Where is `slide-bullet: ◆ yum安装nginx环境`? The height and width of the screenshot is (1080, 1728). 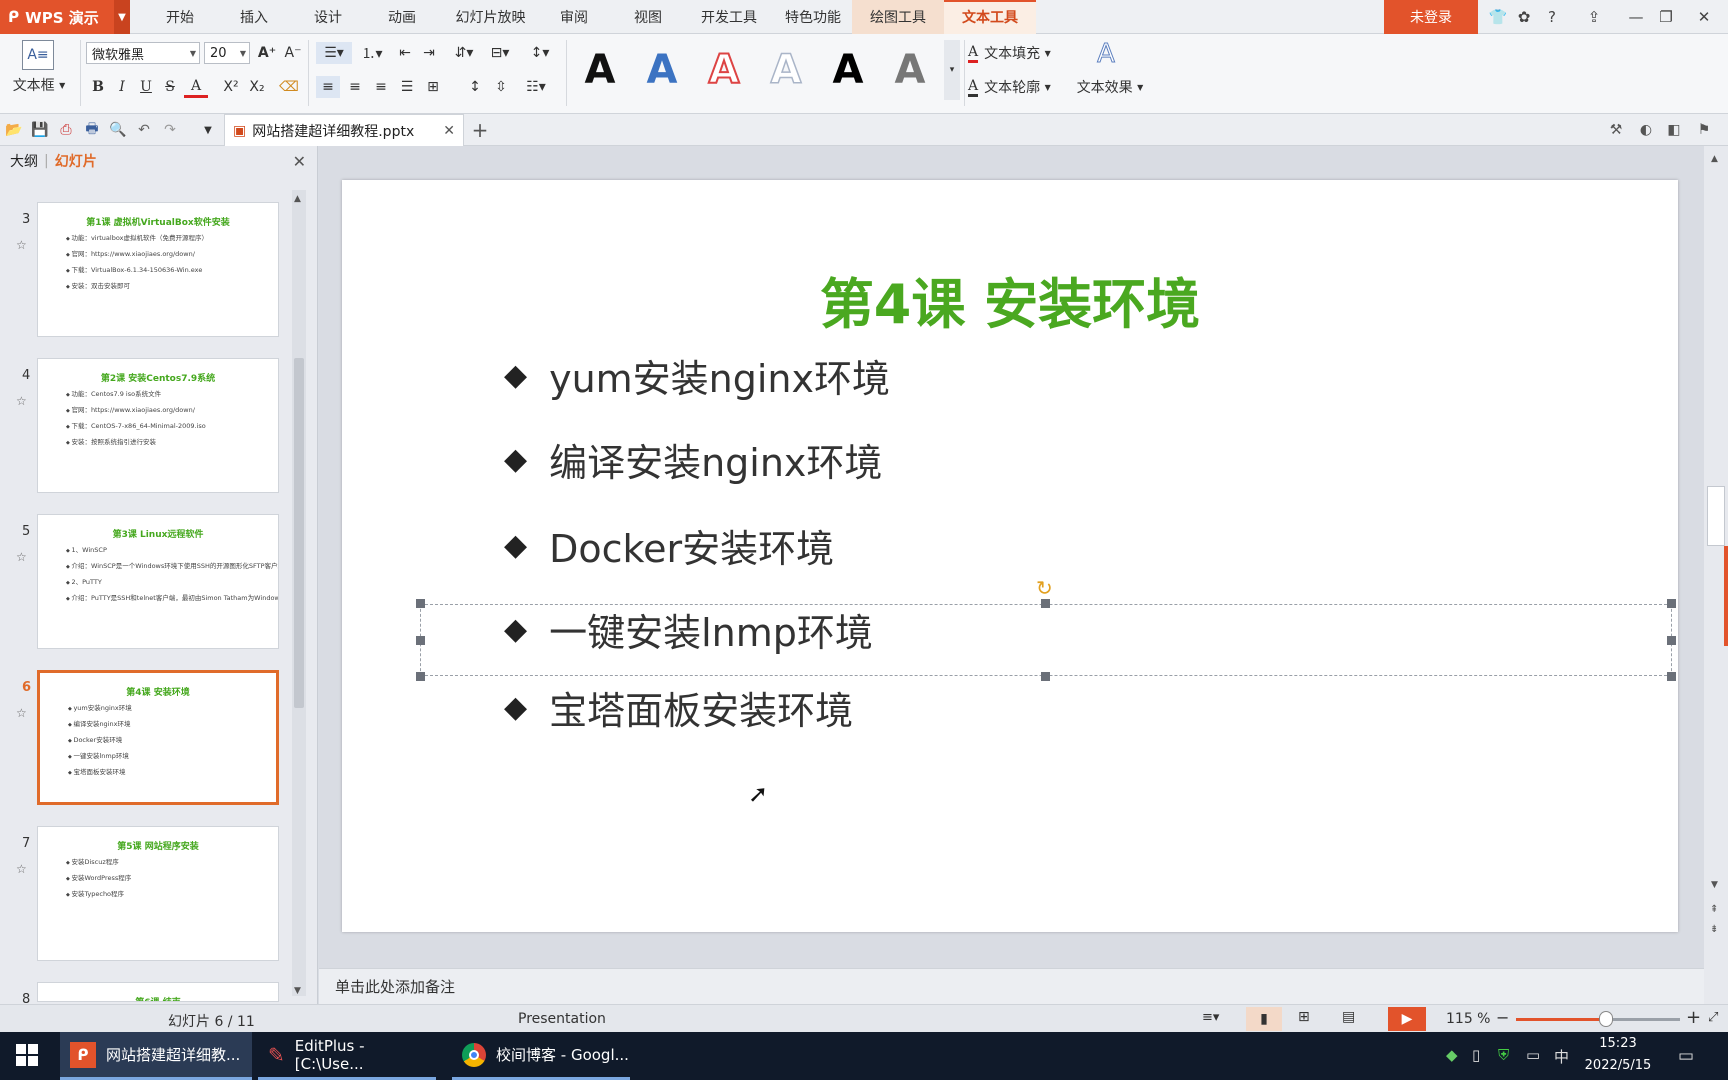 slide-bullet: ◆ yum安装nginx环境 is located at coordinates (697, 375).